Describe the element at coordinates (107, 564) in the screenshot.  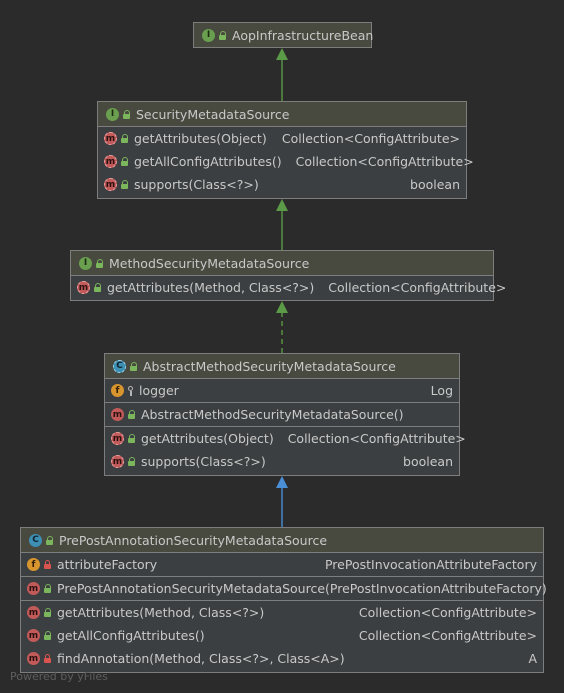
I see `field-name: attributeFactory` at that location.